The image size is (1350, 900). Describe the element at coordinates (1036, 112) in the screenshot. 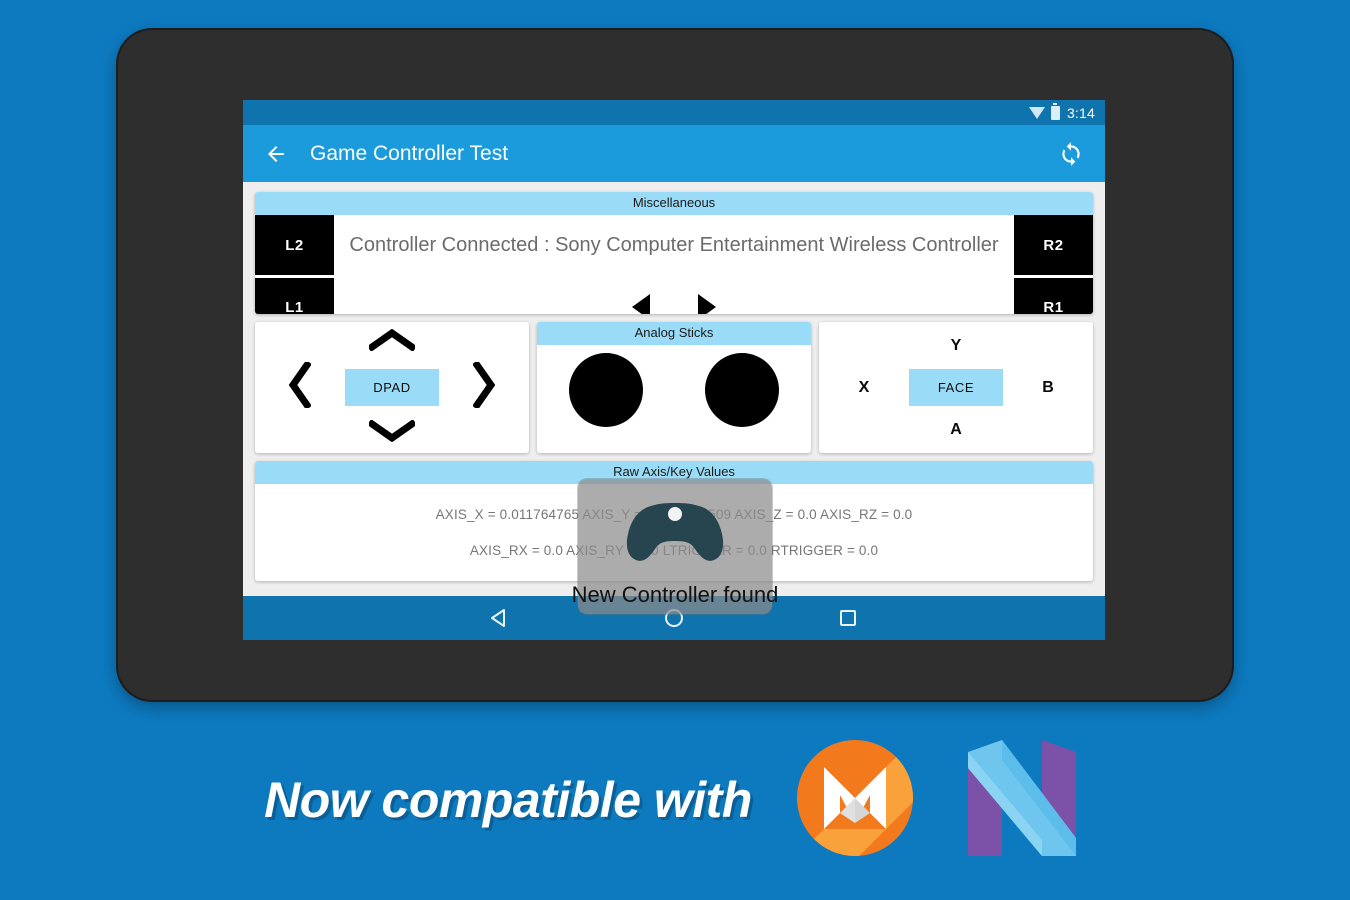

I see `wifi-icon` at that location.